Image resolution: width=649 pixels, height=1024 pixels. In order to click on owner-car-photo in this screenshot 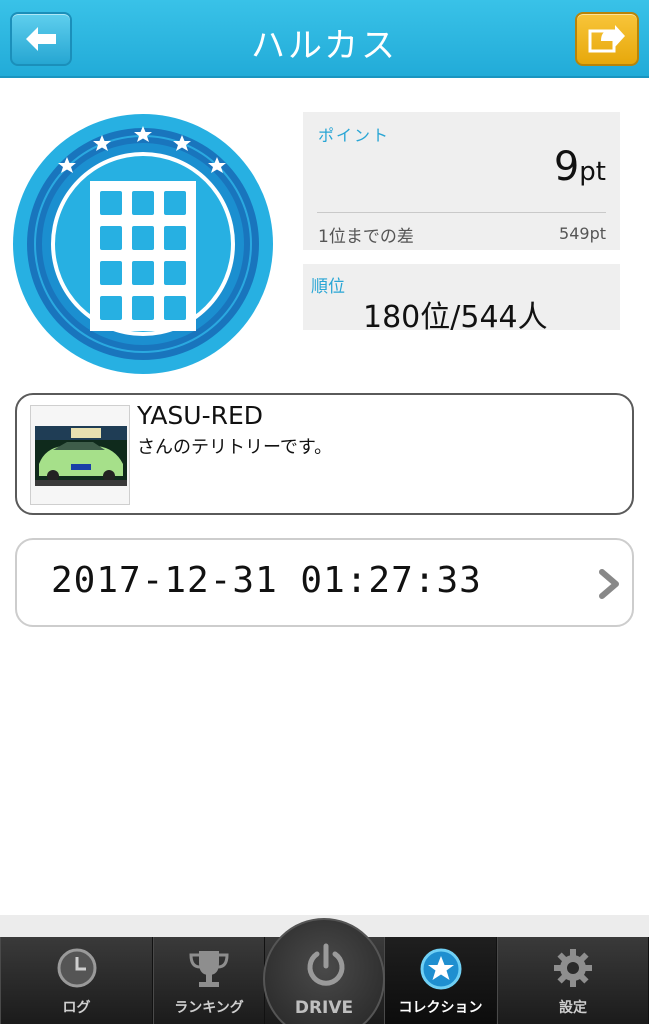, I will do `click(80, 455)`.